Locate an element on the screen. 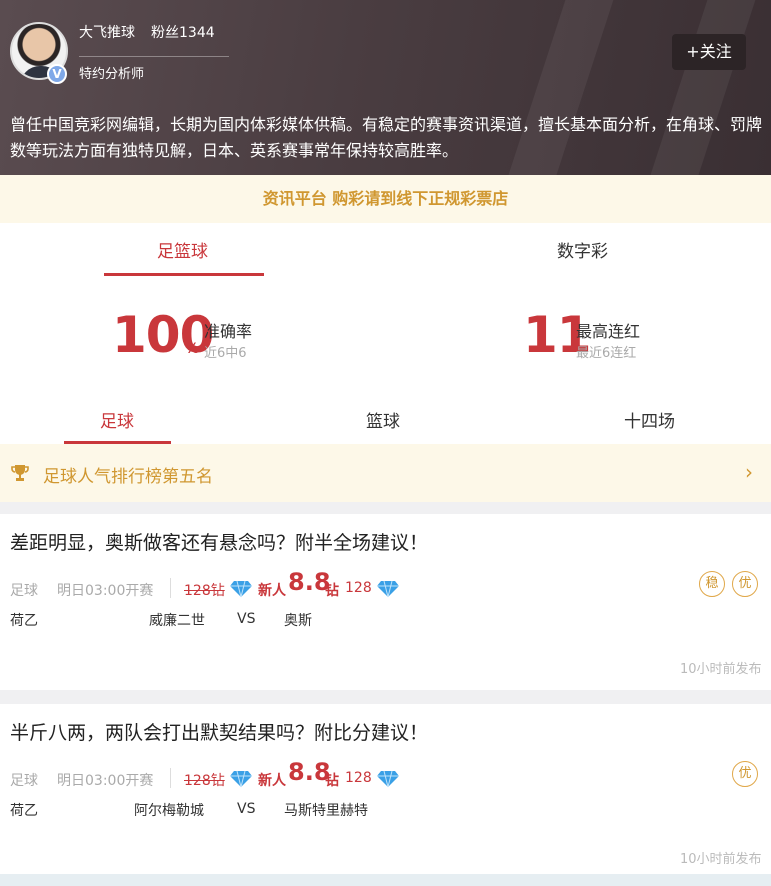  tab-football: 足球 is located at coordinates (117, 419).